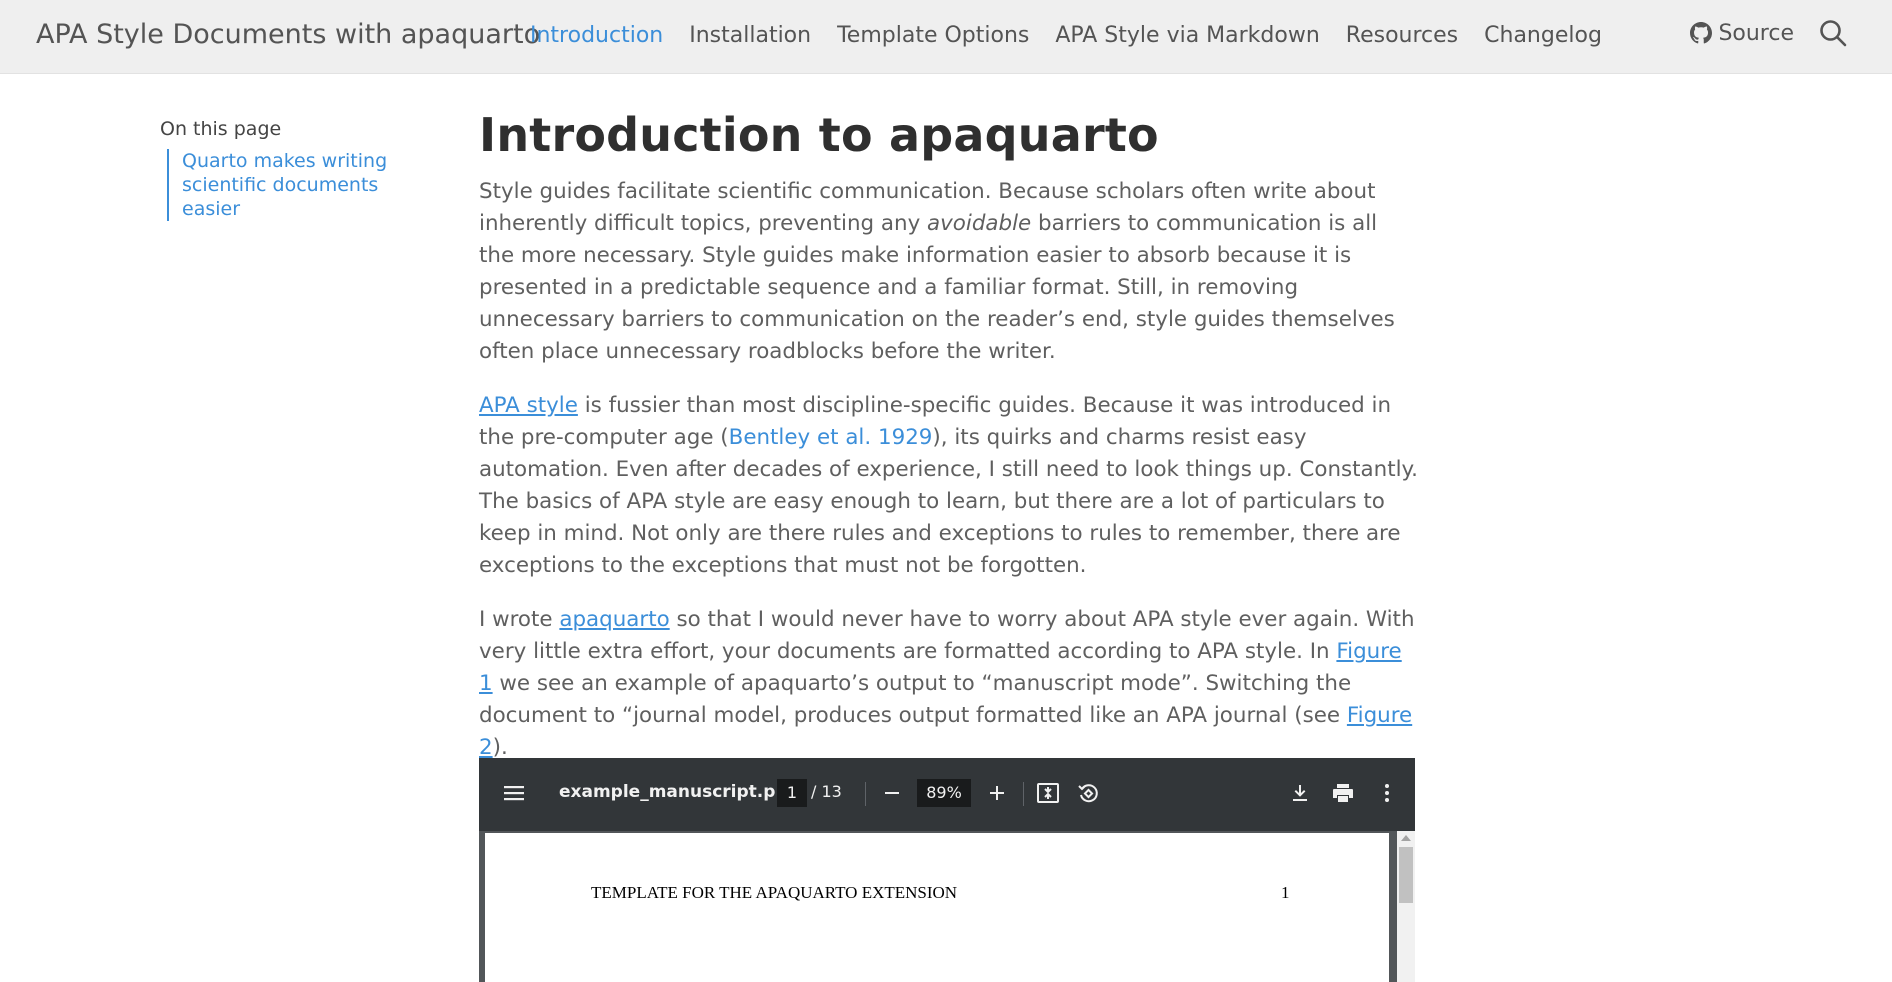 The image size is (1892, 982). Describe the element at coordinates (937, 907) in the screenshot. I see `pdf-page: TEMPLATE FOR THE APAQUARTO EXTENSION 1` at that location.